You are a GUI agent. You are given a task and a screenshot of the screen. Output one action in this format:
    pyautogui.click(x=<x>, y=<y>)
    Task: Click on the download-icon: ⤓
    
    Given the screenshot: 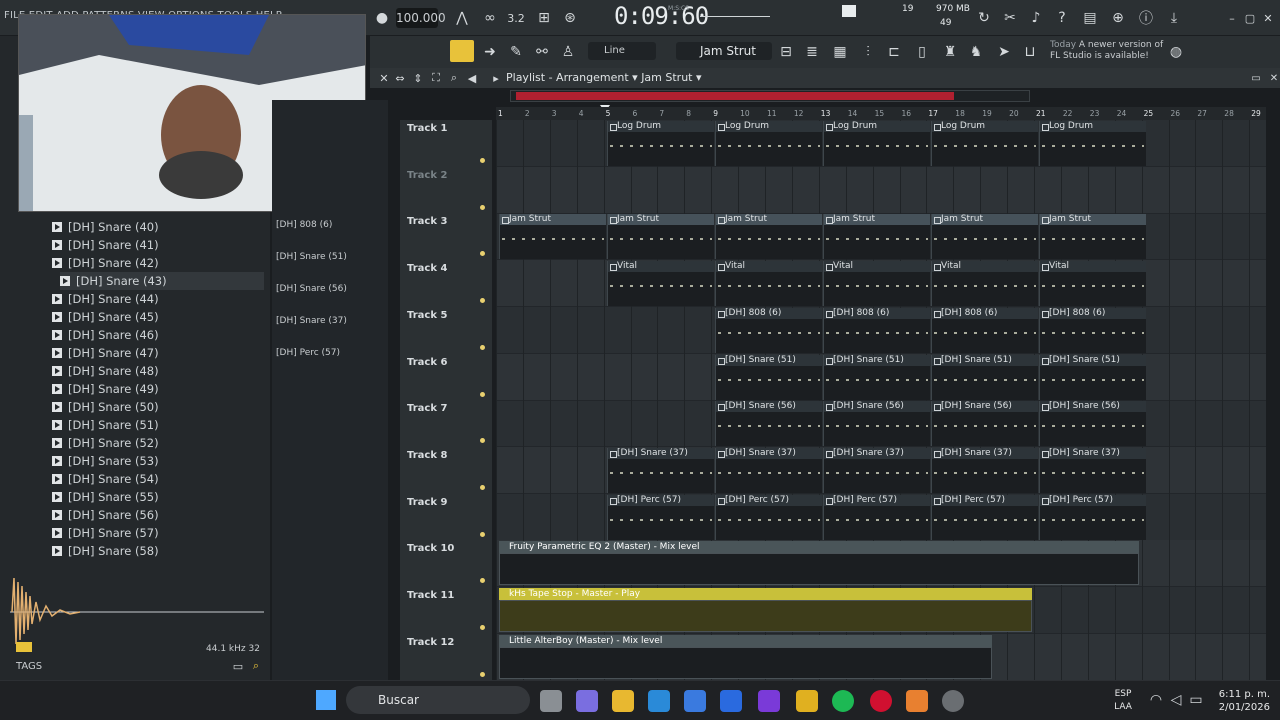 What is the action you would take?
    pyautogui.click(x=1174, y=18)
    